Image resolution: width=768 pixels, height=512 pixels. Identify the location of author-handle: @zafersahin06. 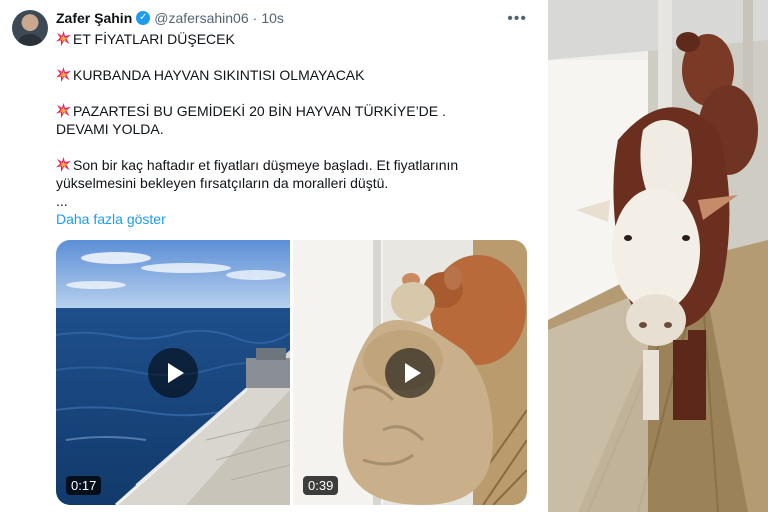
(201, 18).